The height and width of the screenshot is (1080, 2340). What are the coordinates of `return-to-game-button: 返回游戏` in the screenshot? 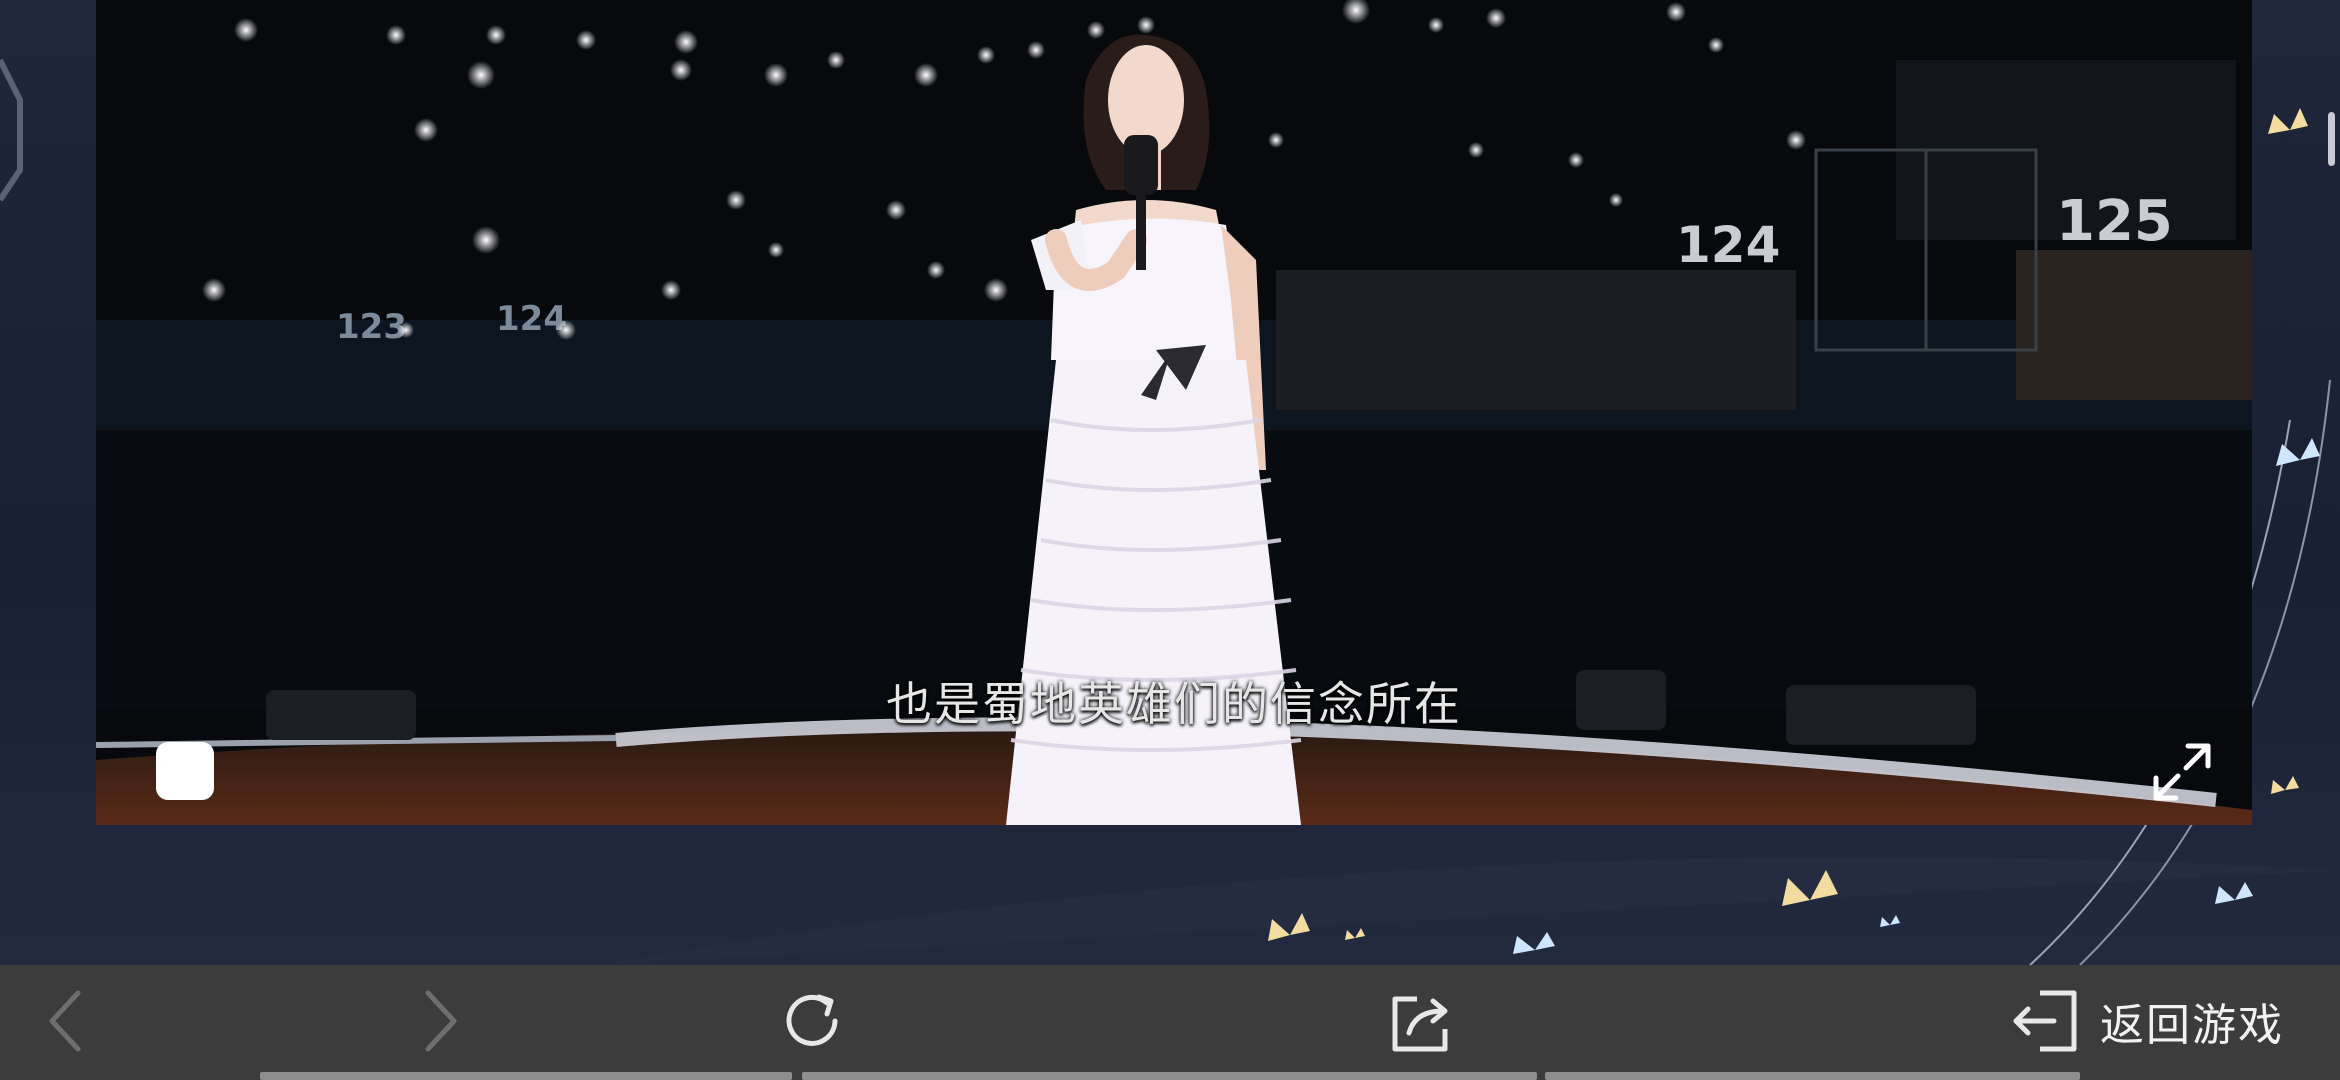 It's located at (2147, 1021).